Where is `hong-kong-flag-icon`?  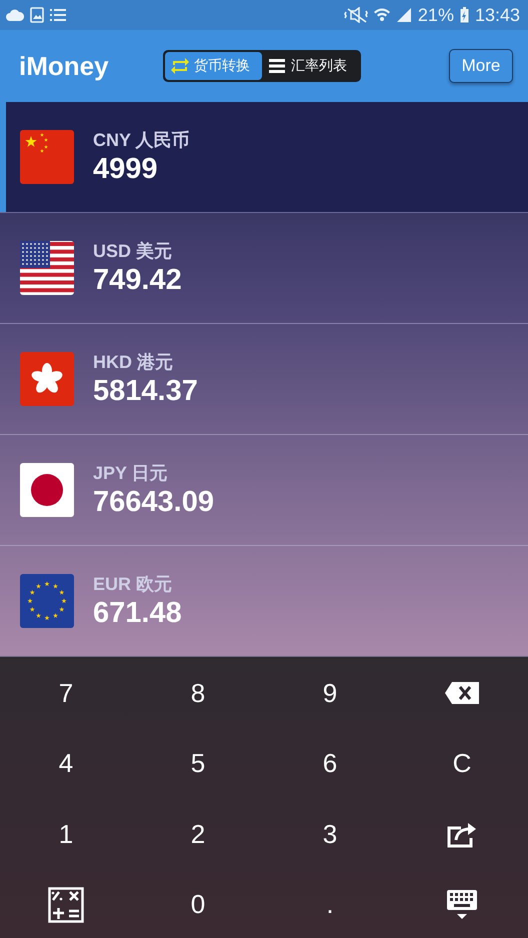 hong-kong-flag-icon is located at coordinates (47, 379).